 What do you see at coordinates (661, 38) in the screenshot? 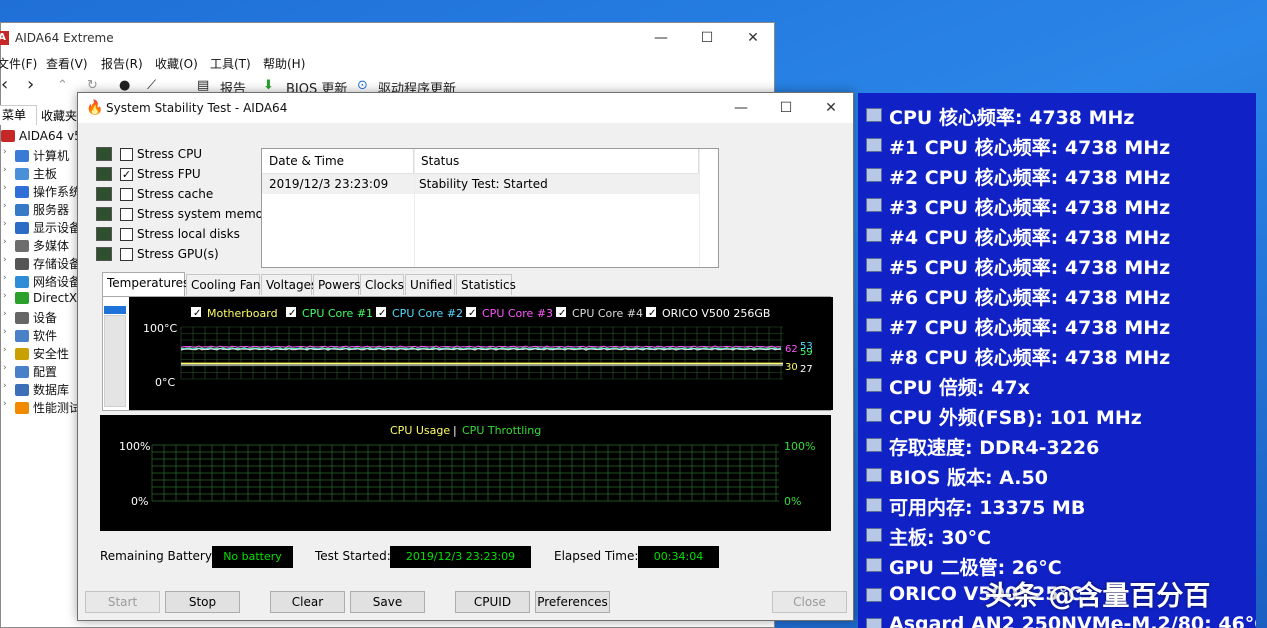
I see `minimize-icon: —` at bounding box center [661, 38].